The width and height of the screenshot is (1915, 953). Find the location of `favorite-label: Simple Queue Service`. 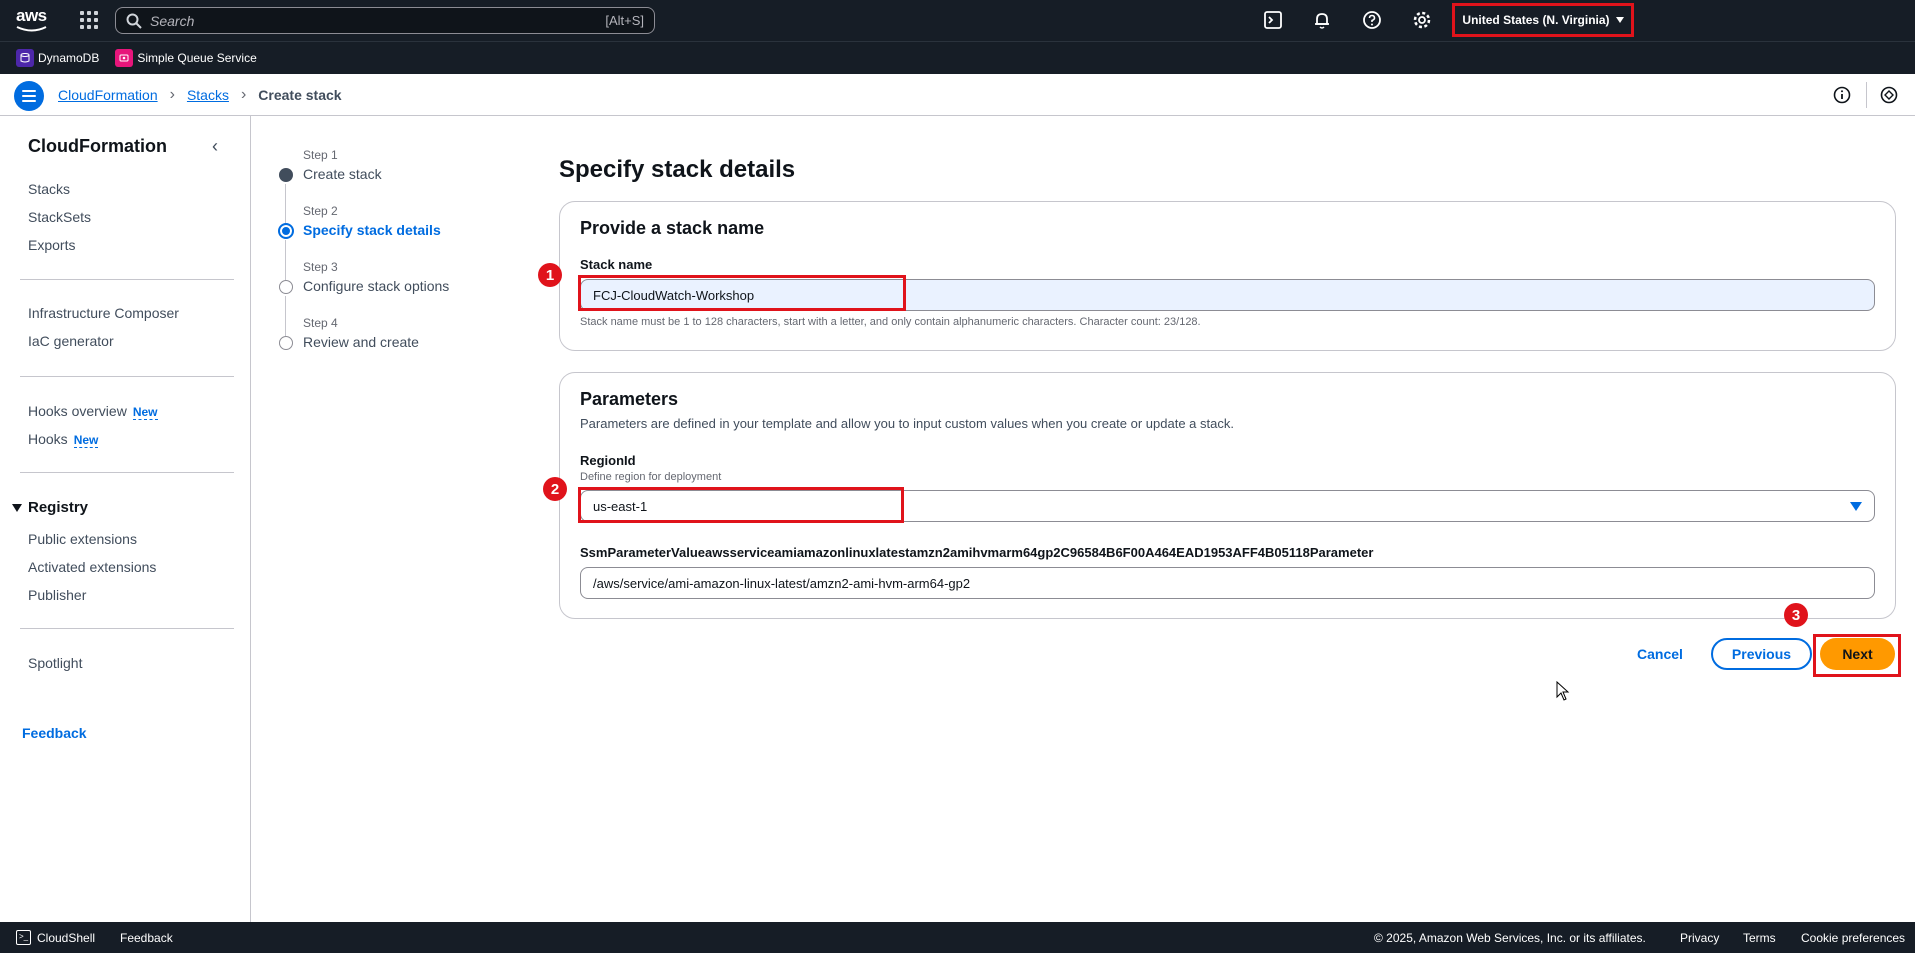

favorite-label: Simple Queue Service is located at coordinates (197, 58).